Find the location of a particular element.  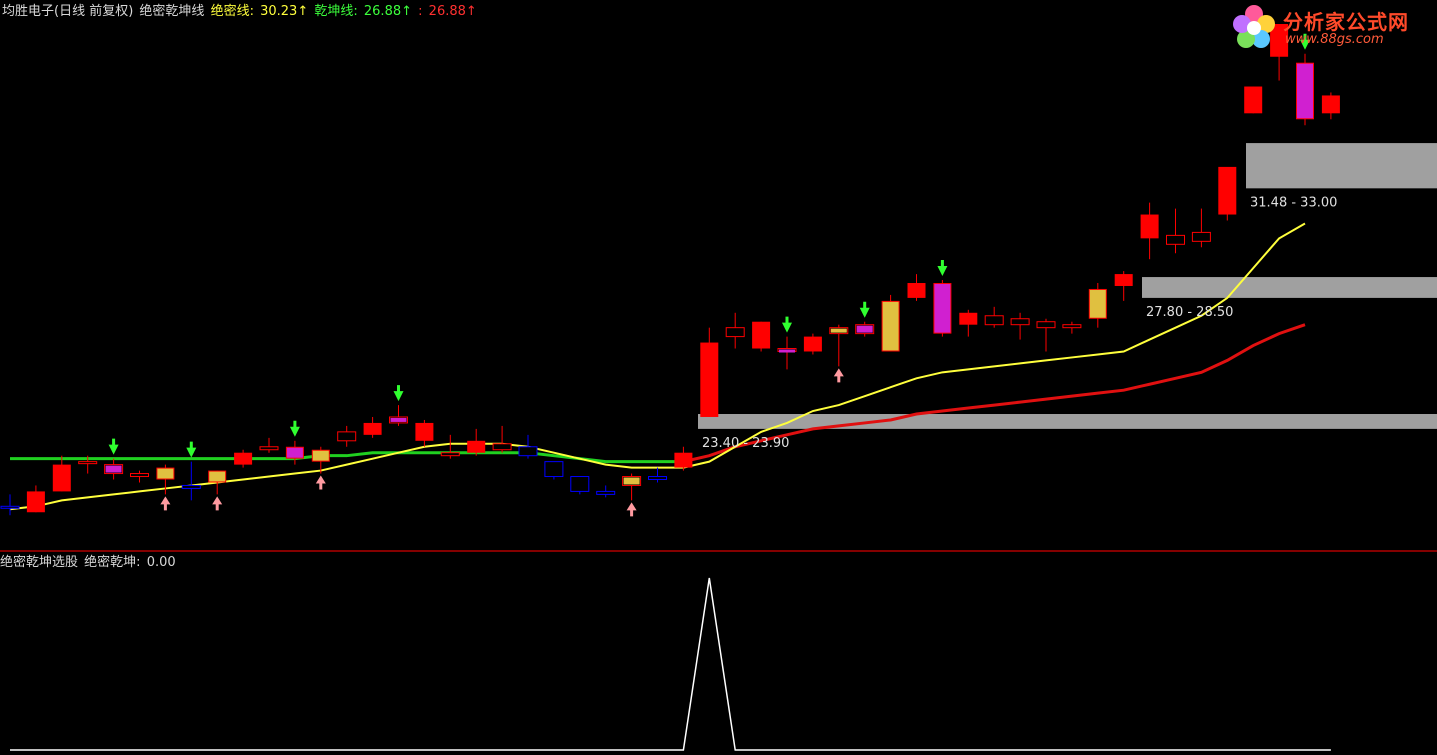

jue-mi-value: 30.23↑ is located at coordinates (284, 11).